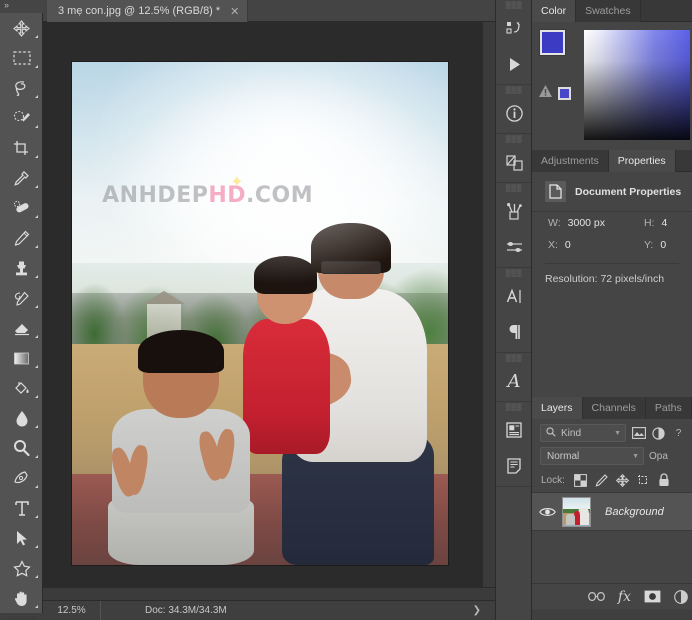 The height and width of the screenshot is (620, 692). I want to click on watermark-text-gray: ANHDEP, so click(155, 195).